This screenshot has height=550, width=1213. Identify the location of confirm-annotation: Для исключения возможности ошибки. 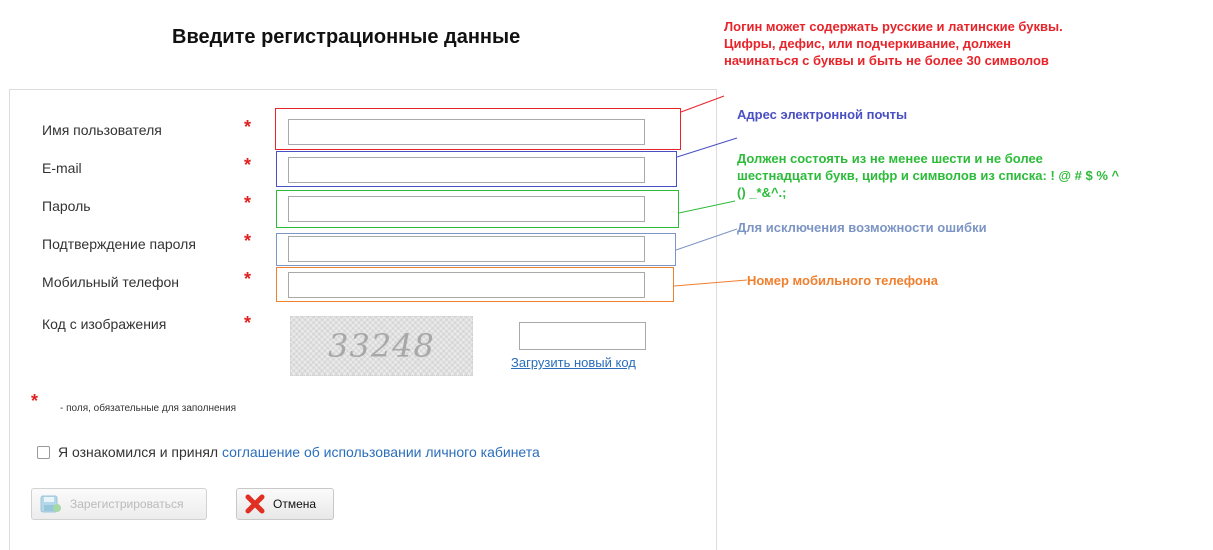
(862, 227).